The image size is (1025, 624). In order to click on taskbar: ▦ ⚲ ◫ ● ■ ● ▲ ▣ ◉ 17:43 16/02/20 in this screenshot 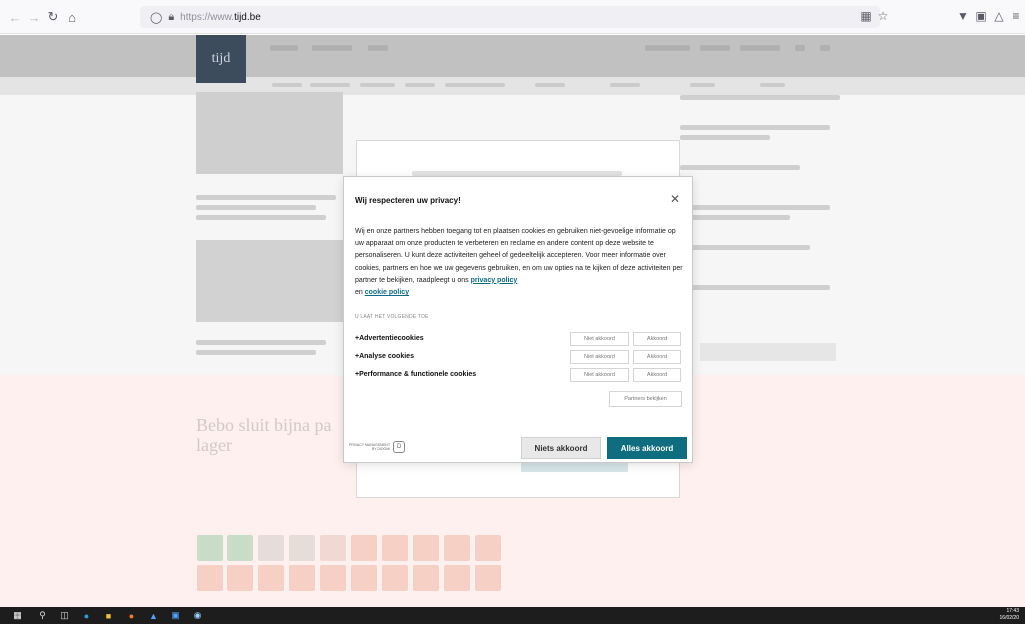, I will do `click(512, 615)`.